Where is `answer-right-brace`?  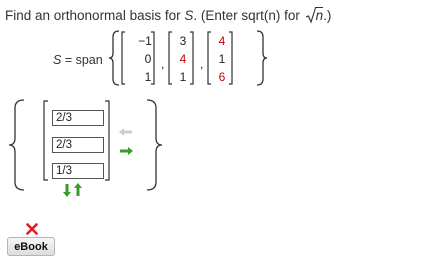 answer-right-brace is located at coordinates (154, 145).